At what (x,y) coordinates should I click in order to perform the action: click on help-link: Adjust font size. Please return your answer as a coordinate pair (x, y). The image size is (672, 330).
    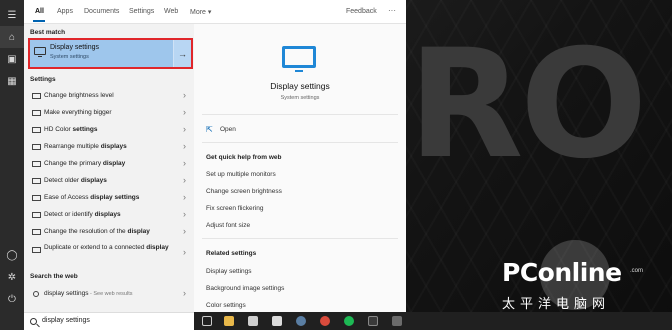
    Looking at the image, I should click on (228, 225).